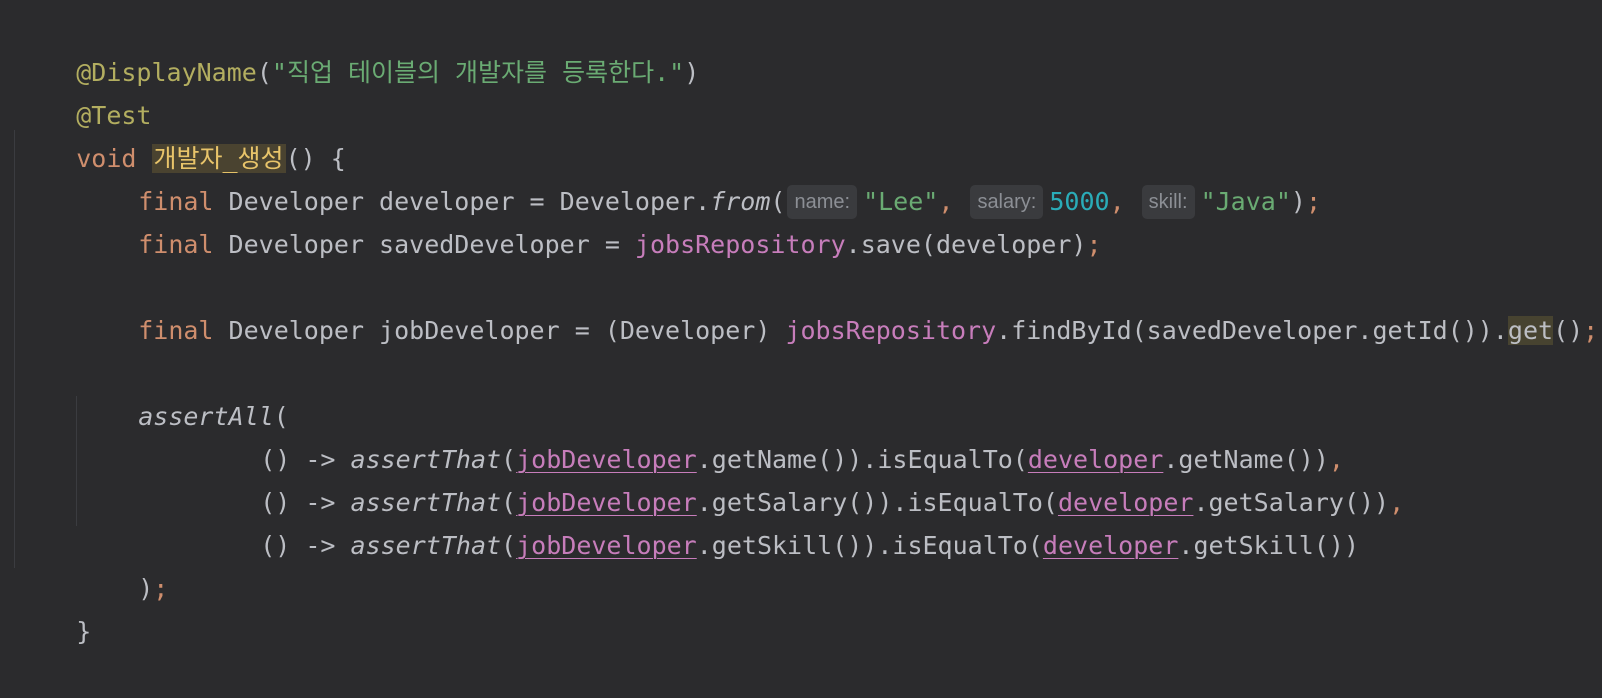 The width and height of the screenshot is (1602, 698). I want to click on variable-jobdeveloper: jobDeveloper, so click(606, 545).